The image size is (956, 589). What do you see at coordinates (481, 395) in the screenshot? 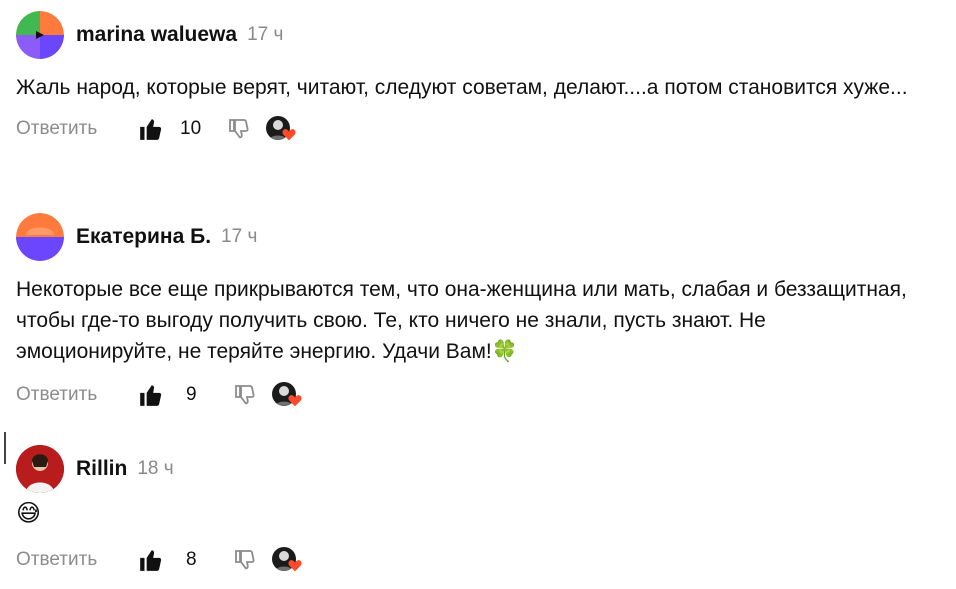
I see `comment-actions: Ответить 9` at bounding box center [481, 395].